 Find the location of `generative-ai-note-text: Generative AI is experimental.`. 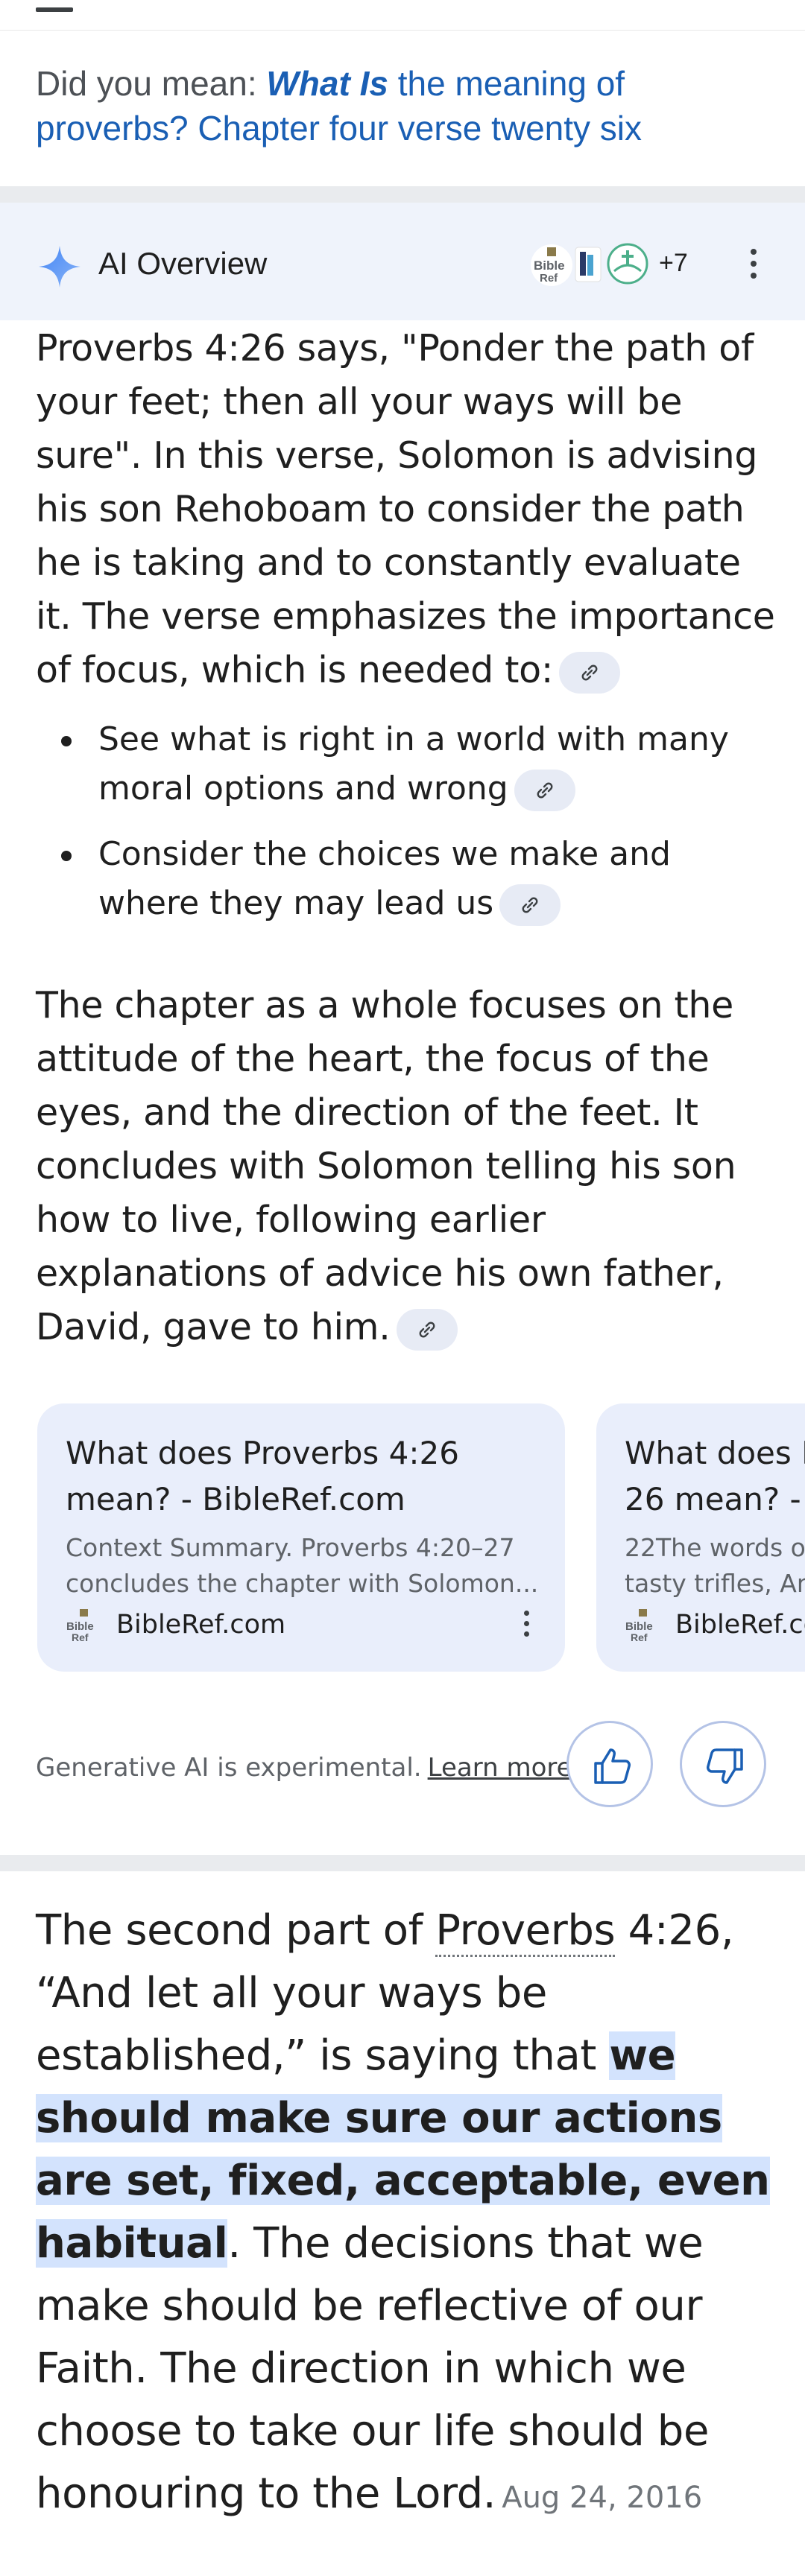

generative-ai-note-text: Generative AI is experimental. is located at coordinates (229, 1768).